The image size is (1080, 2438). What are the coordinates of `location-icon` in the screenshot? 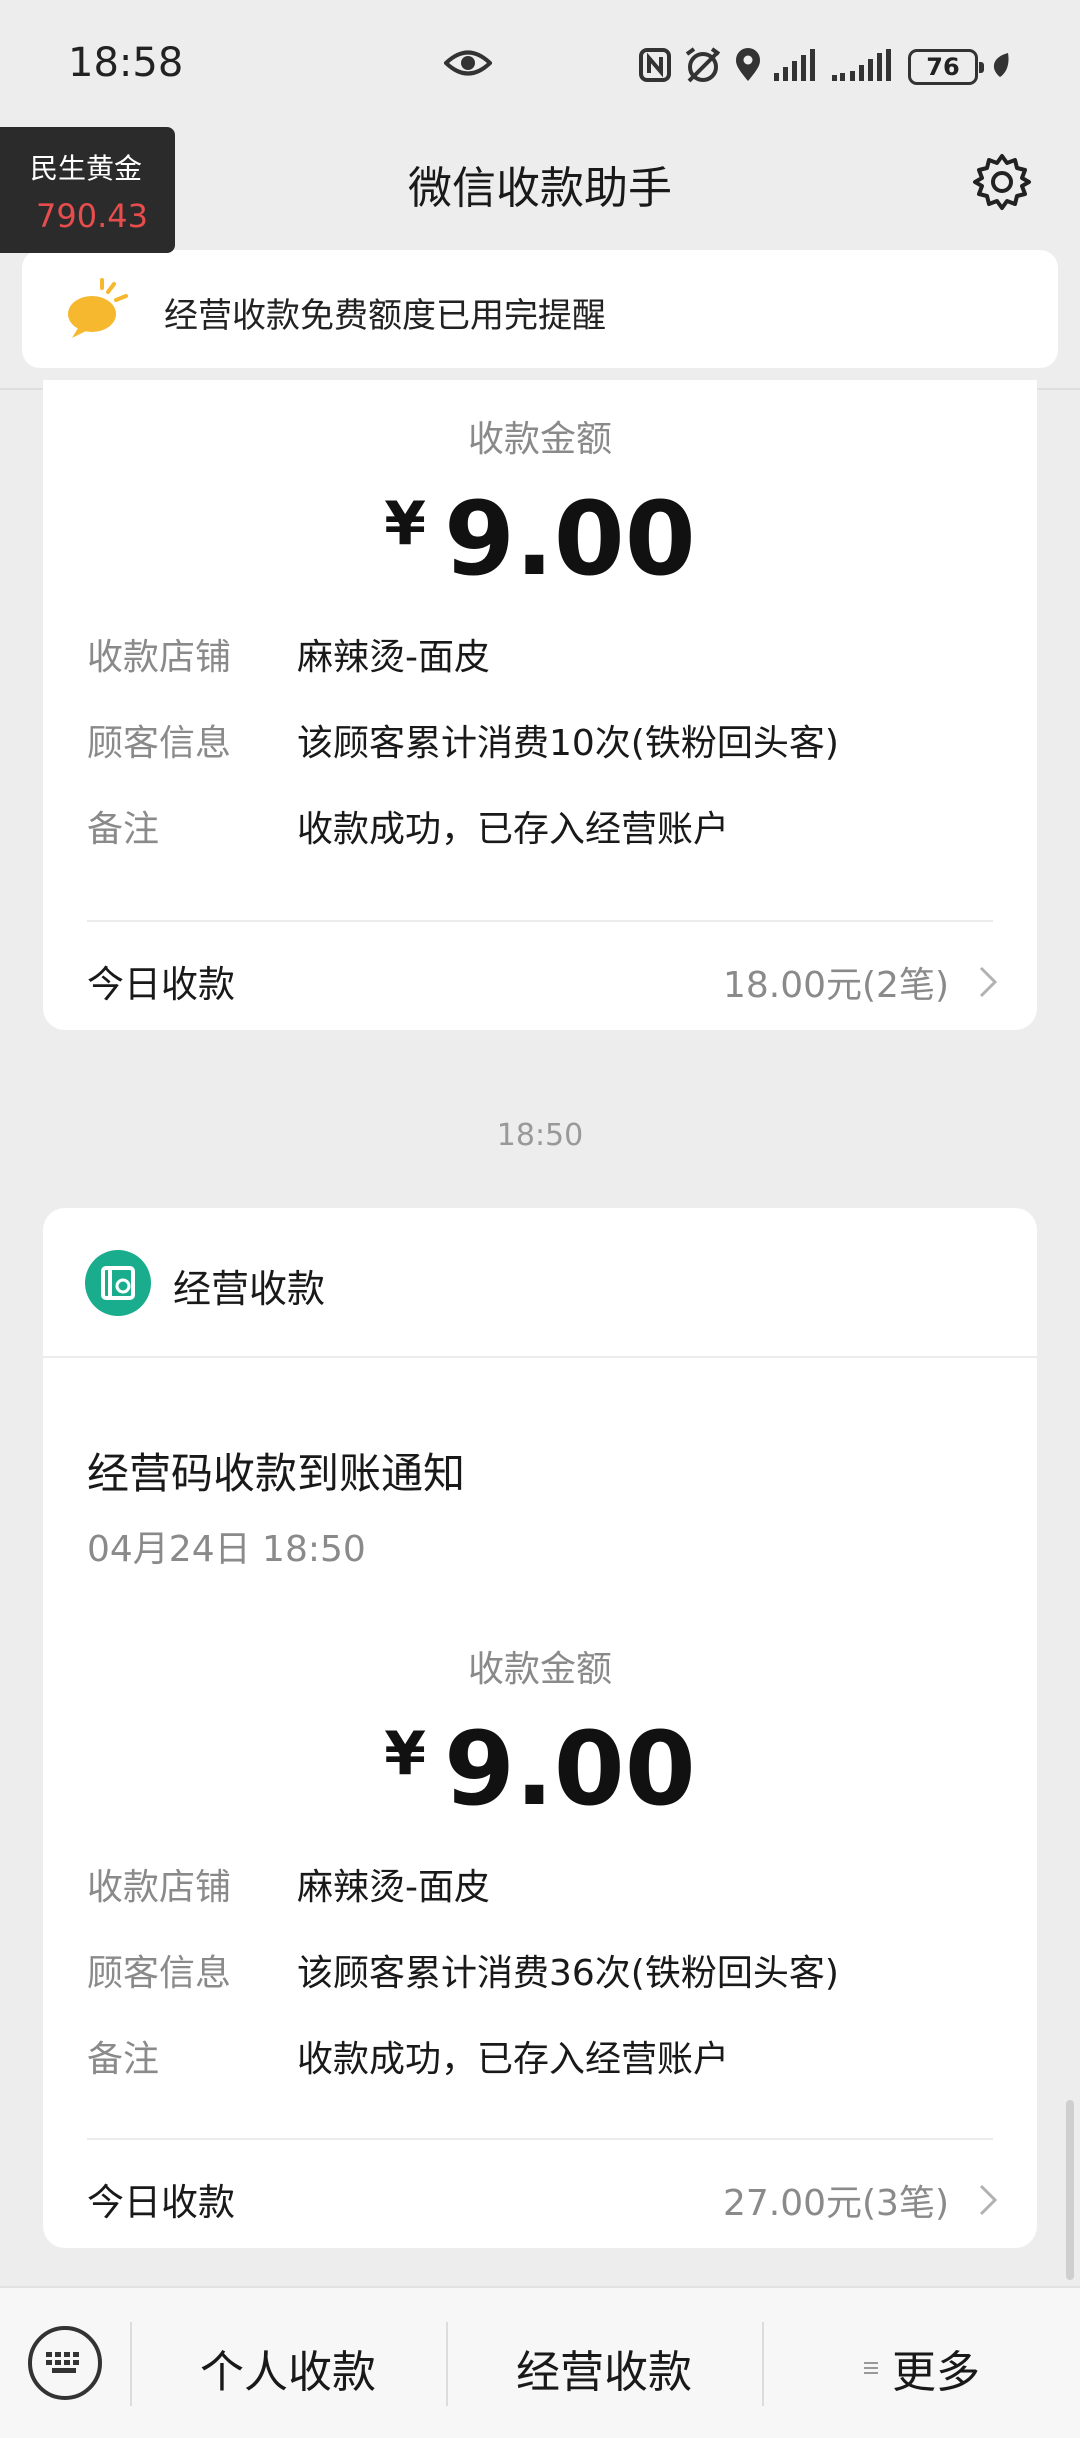 It's located at (748, 67).